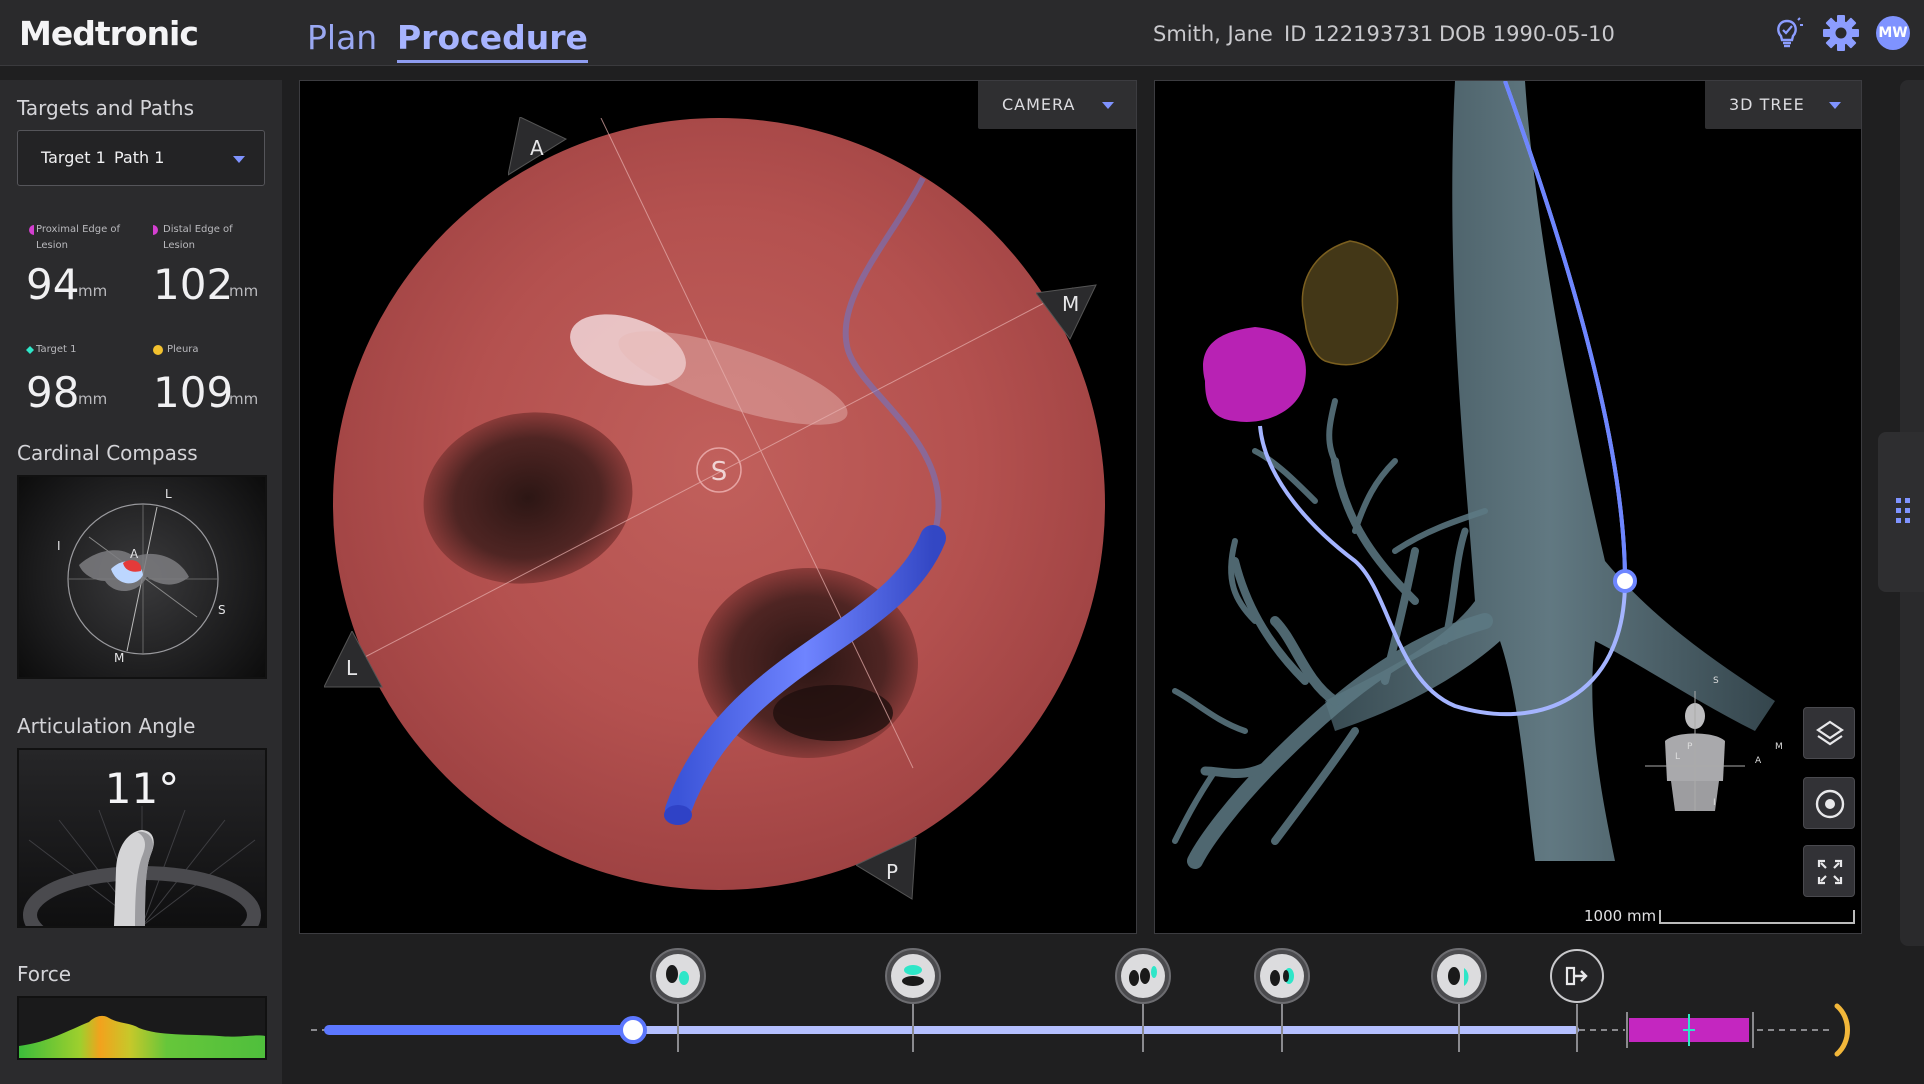 Image resolution: width=1924 pixels, height=1084 pixels. What do you see at coordinates (53, 284) in the screenshot?
I see `metric-value: 94` at bounding box center [53, 284].